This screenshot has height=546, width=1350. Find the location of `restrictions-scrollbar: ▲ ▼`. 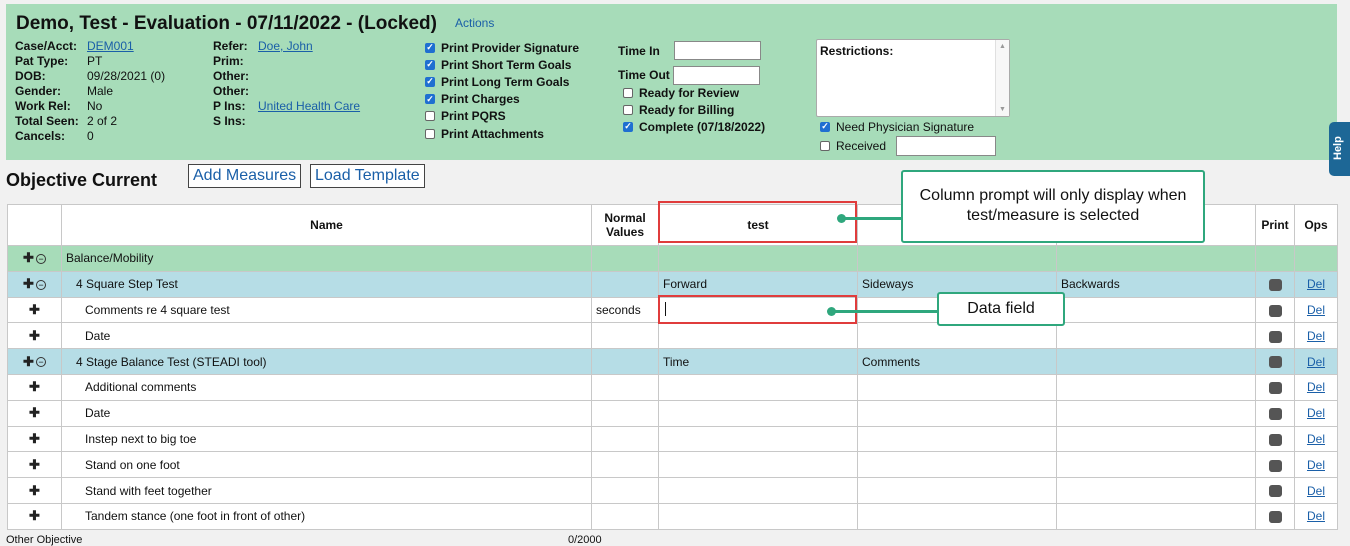

restrictions-scrollbar: ▲ ▼ is located at coordinates (1002, 78).